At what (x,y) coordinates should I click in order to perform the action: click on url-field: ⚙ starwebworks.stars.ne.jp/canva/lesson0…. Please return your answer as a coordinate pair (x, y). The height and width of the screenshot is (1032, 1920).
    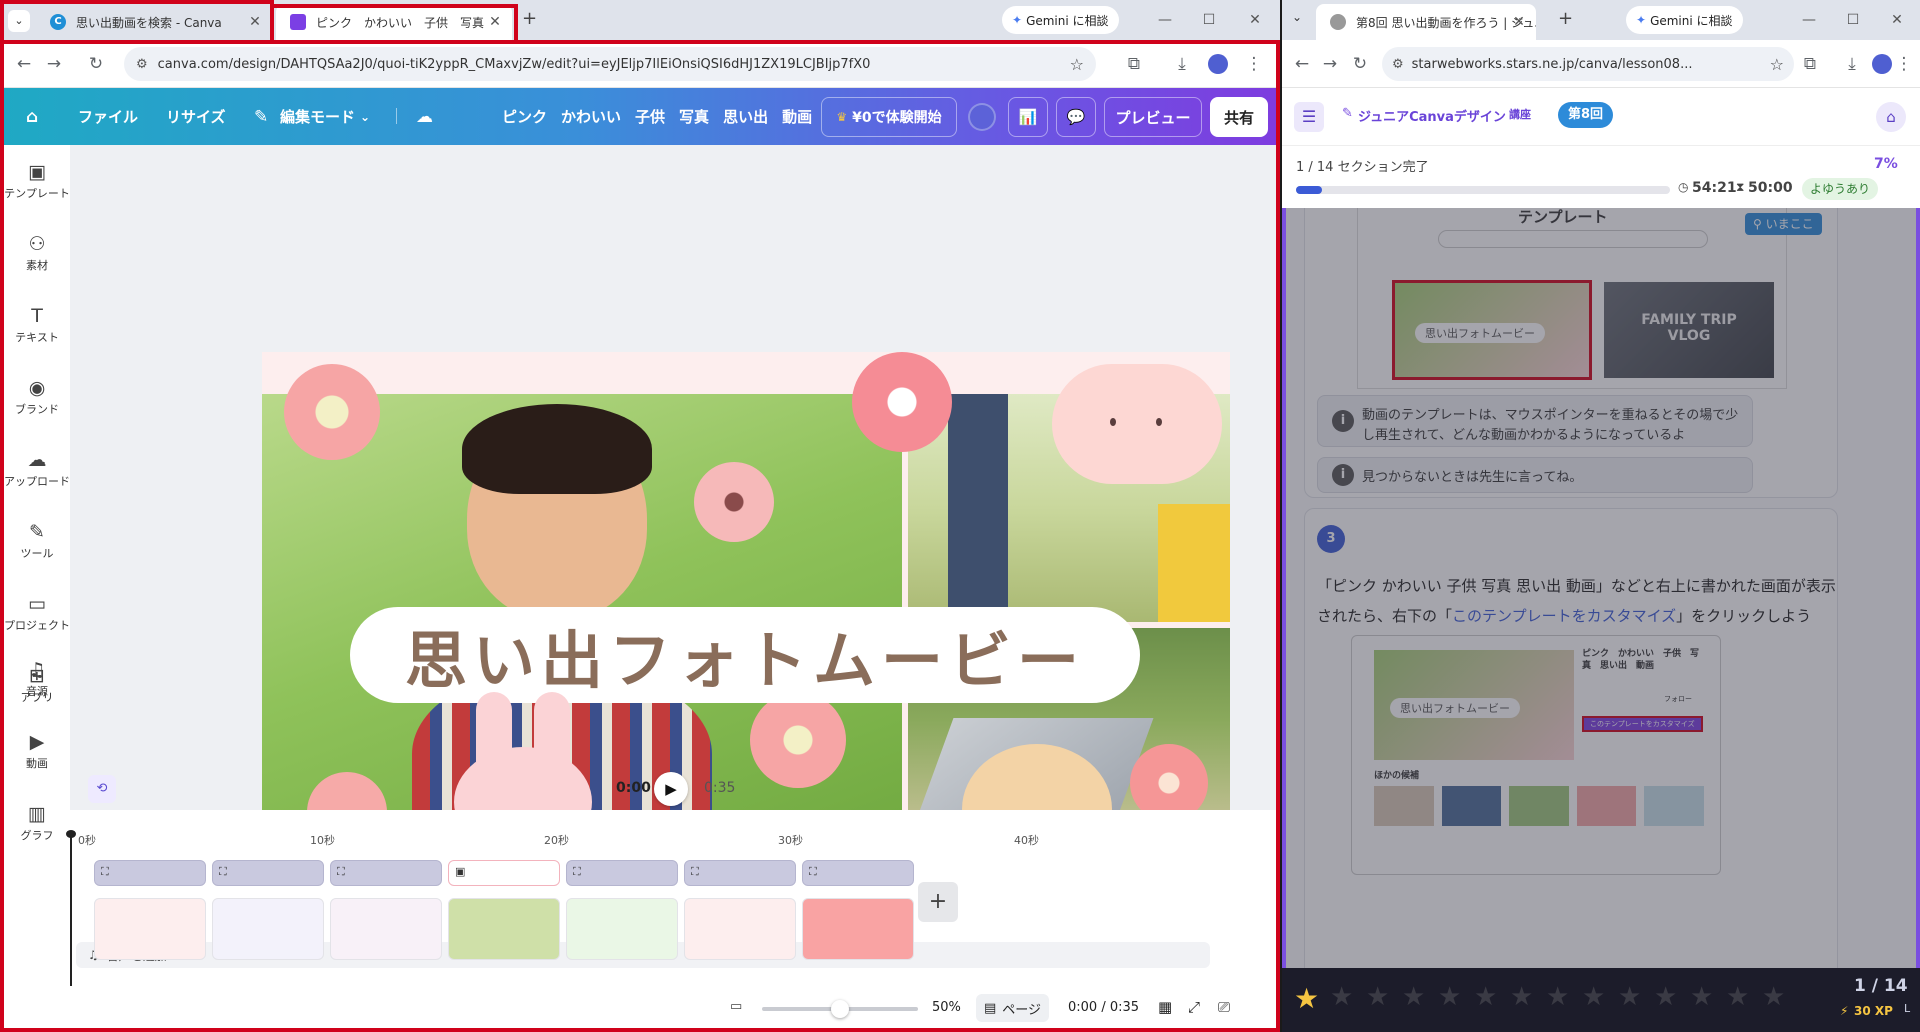
    Looking at the image, I should click on (1588, 64).